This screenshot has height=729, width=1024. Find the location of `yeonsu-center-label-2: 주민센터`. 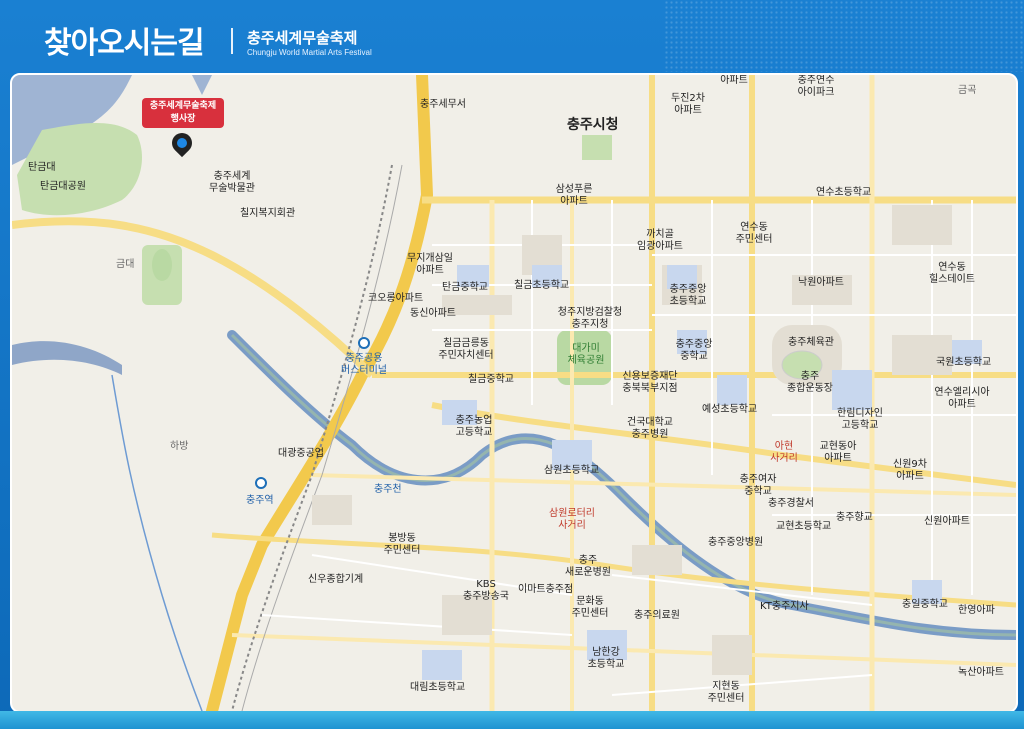

yeonsu-center-label-2: 주민센터 is located at coordinates (754, 239).